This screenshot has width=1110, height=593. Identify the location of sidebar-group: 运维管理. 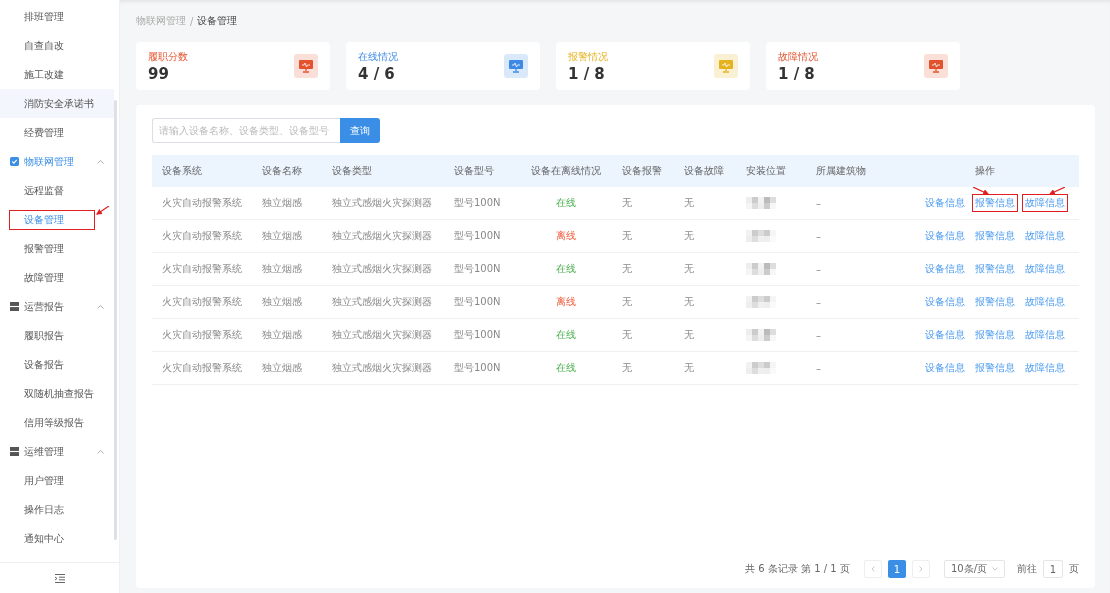
(57, 451).